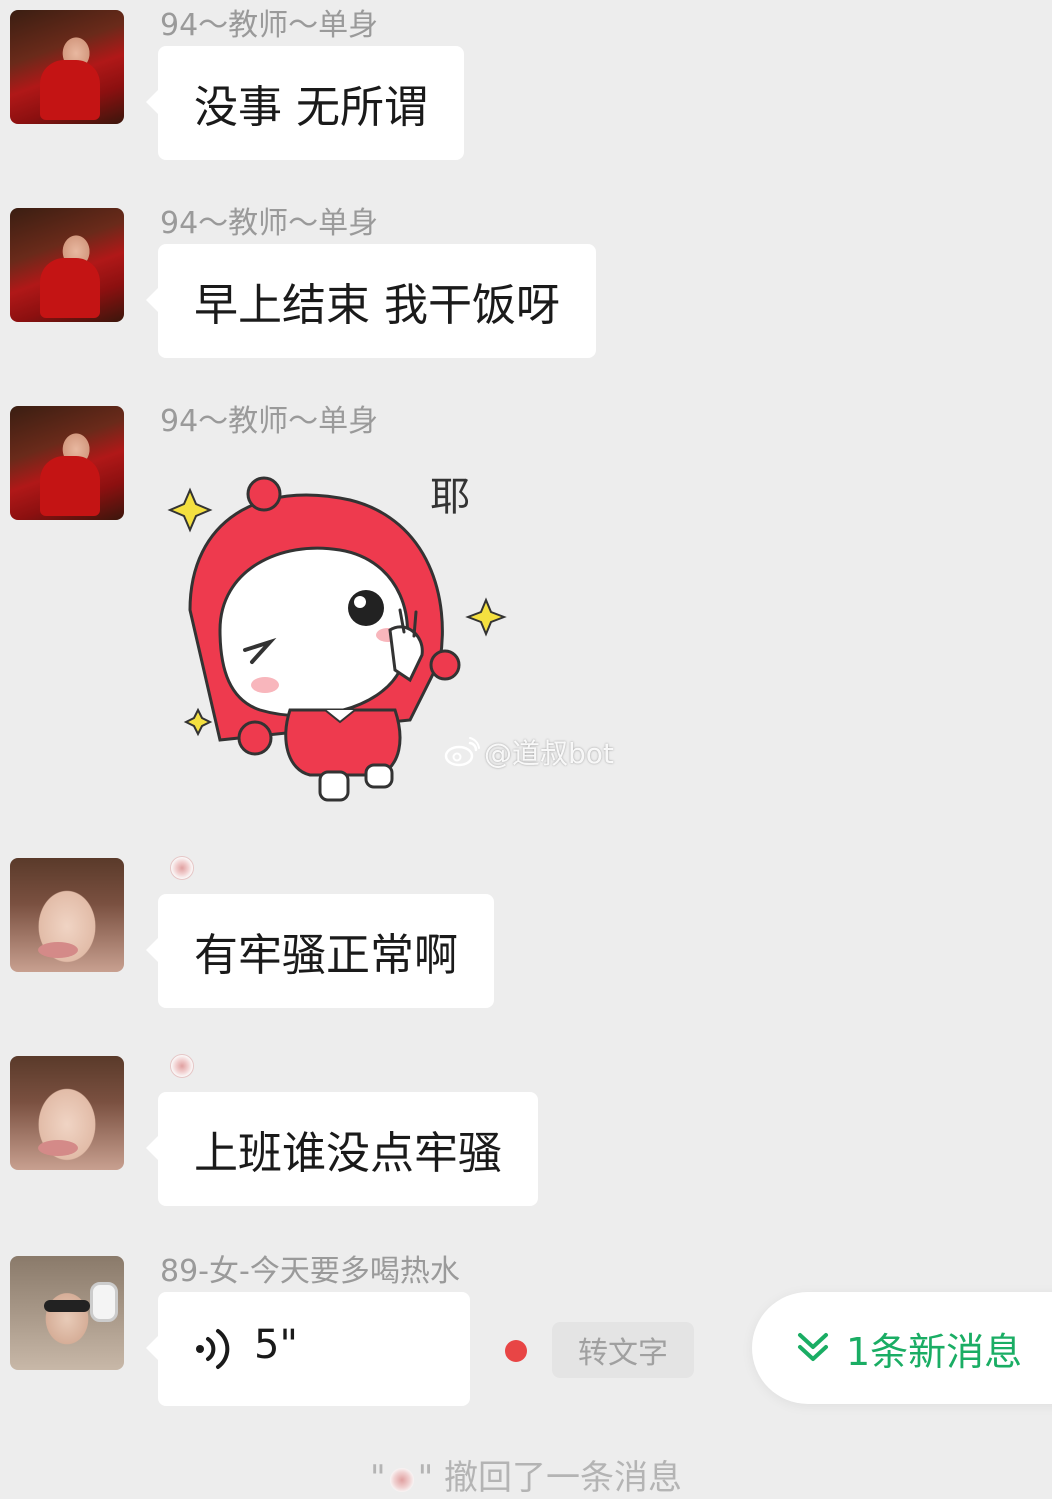 This screenshot has width=1052, height=1499. I want to click on double-chevron-down-icon, so click(813, 1347).